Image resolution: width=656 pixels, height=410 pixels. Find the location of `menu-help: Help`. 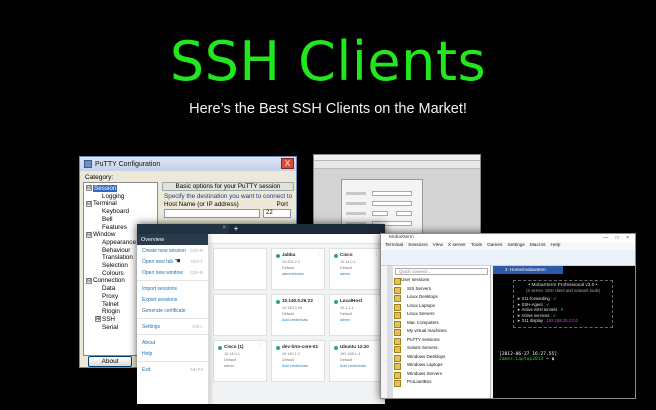

menu-help: Help is located at coordinates (556, 246).